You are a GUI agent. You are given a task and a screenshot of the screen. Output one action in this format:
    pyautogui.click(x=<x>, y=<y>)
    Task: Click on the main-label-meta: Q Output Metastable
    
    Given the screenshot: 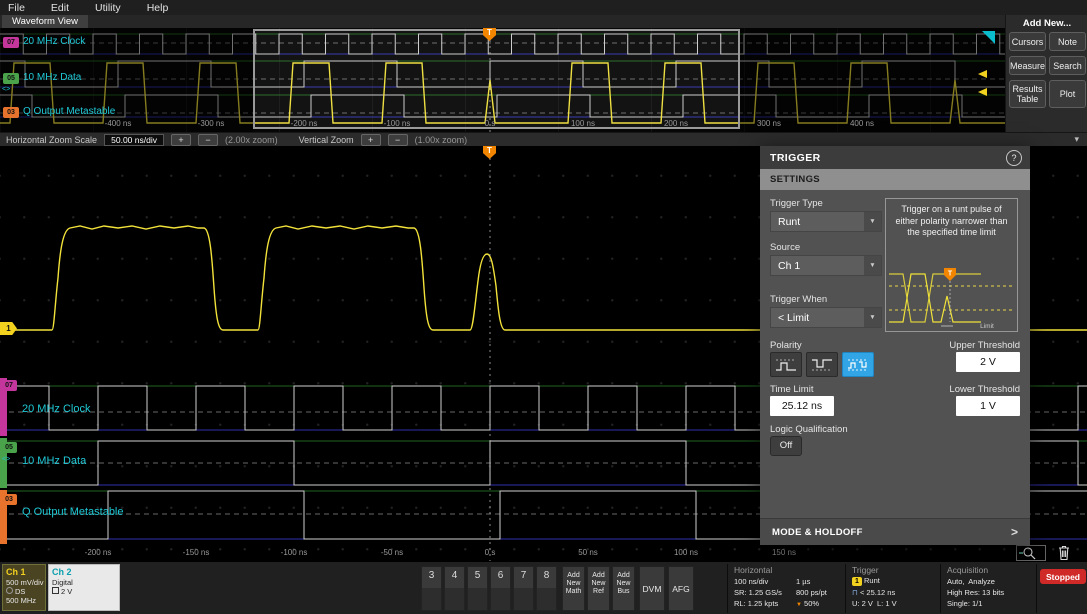 What is the action you would take?
    pyautogui.click(x=73, y=512)
    